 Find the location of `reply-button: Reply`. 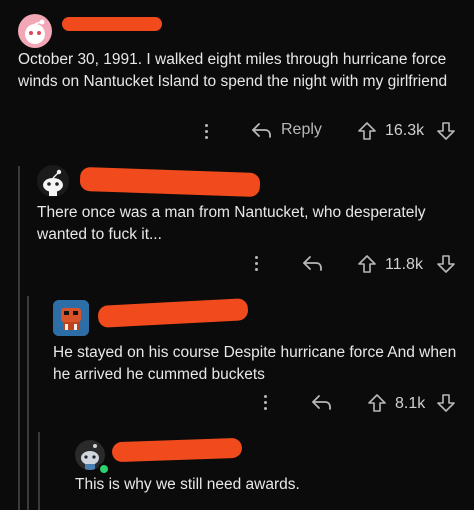

reply-button: Reply is located at coordinates (286, 130).